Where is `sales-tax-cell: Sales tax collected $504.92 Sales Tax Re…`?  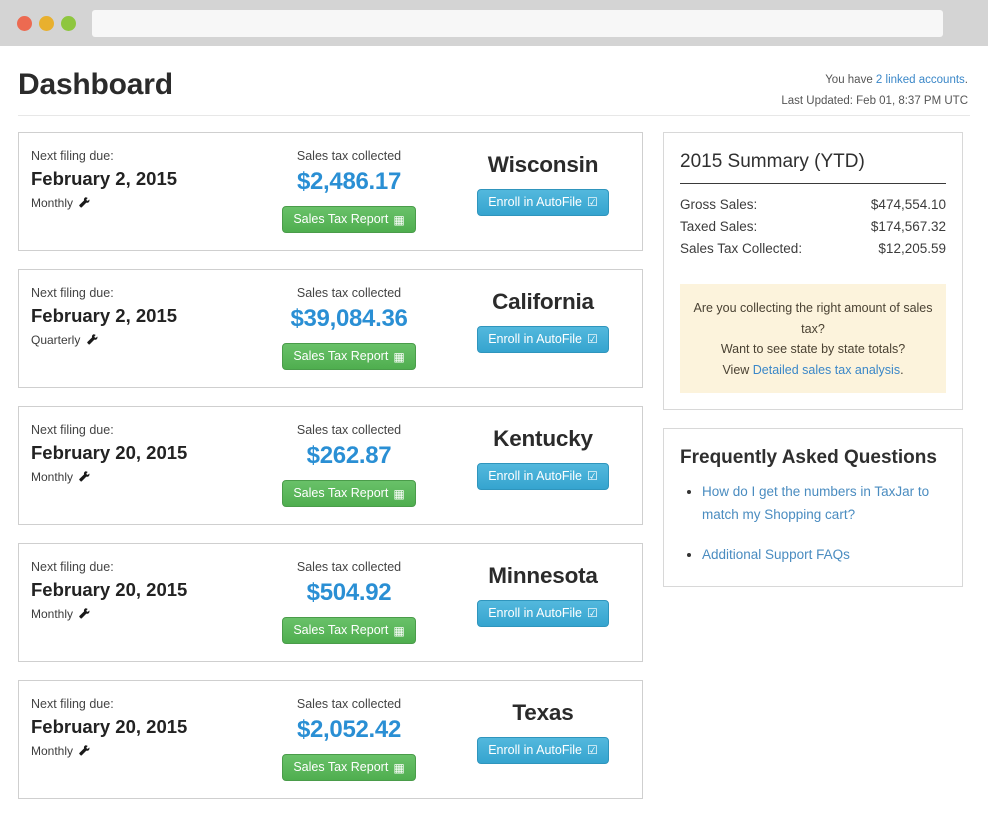 sales-tax-cell: Sales tax collected $504.92 Sales Tax Re… is located at coordinates (349, 602).